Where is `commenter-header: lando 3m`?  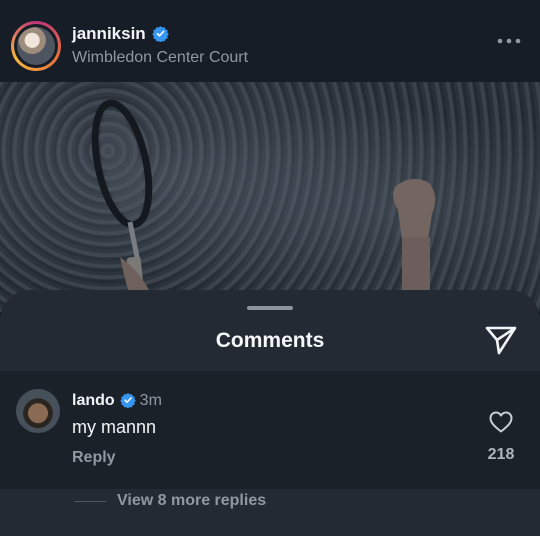 commenter-header: lando 3m is located at coordinates (117, 401).